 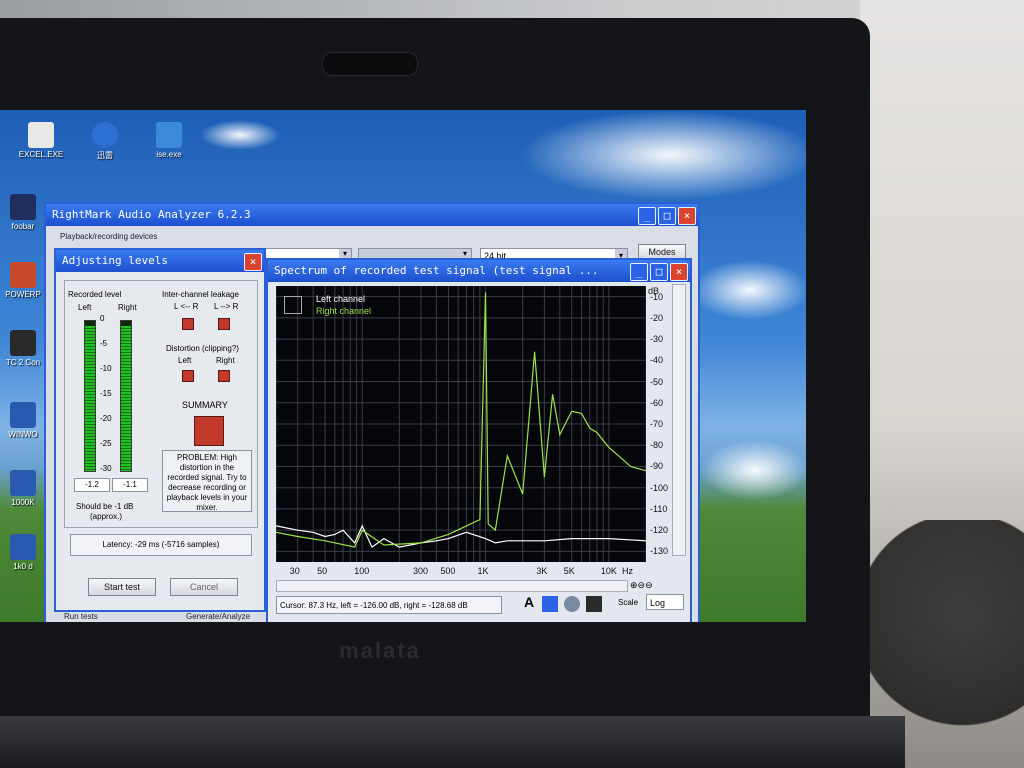 What do you see at coordinates (659, 508) in the screenshot?
I see `y-tick-label: -110` at bounding box center [659, 508].